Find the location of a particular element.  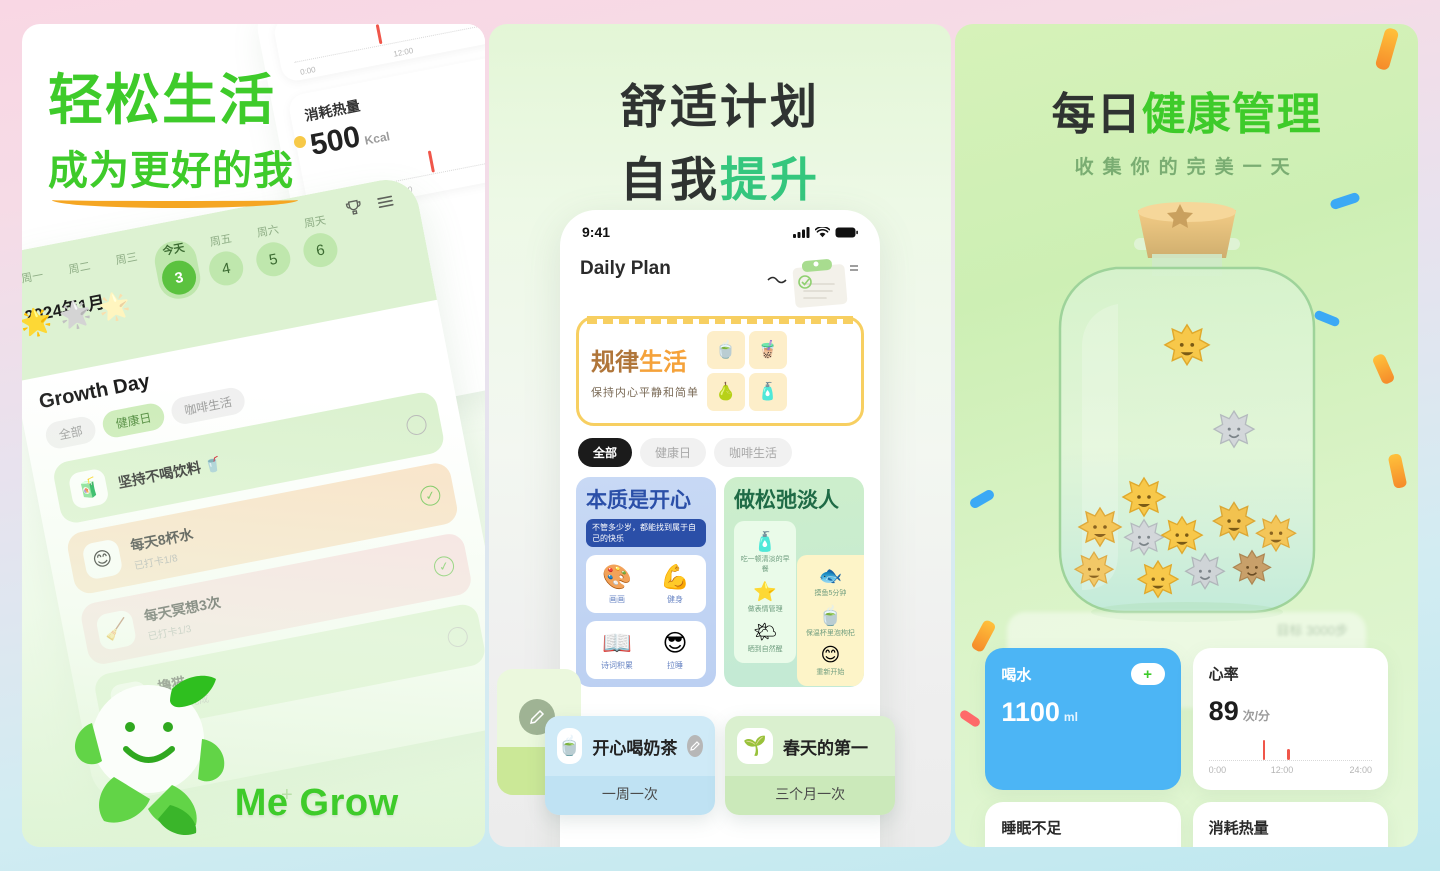

card-title: 本质是开心 is located at coordinates (638, 500).